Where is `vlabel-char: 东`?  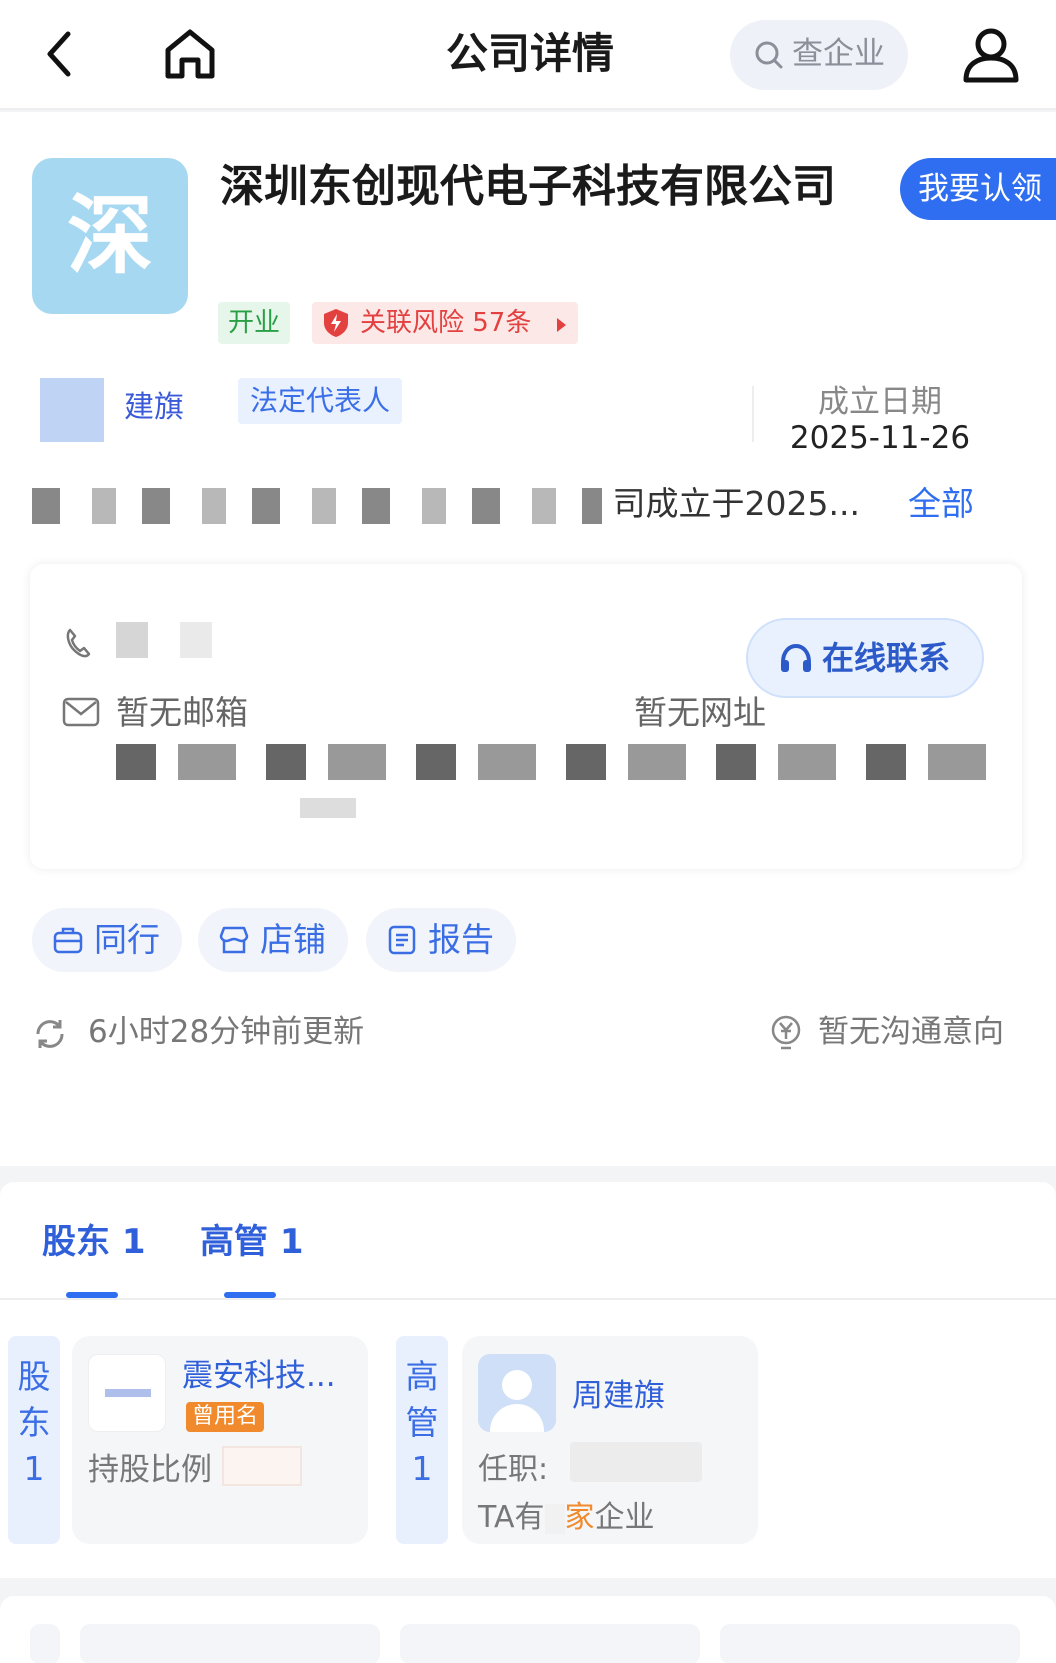
vlabel-char: 东 is located at coordinates (34, 1422).